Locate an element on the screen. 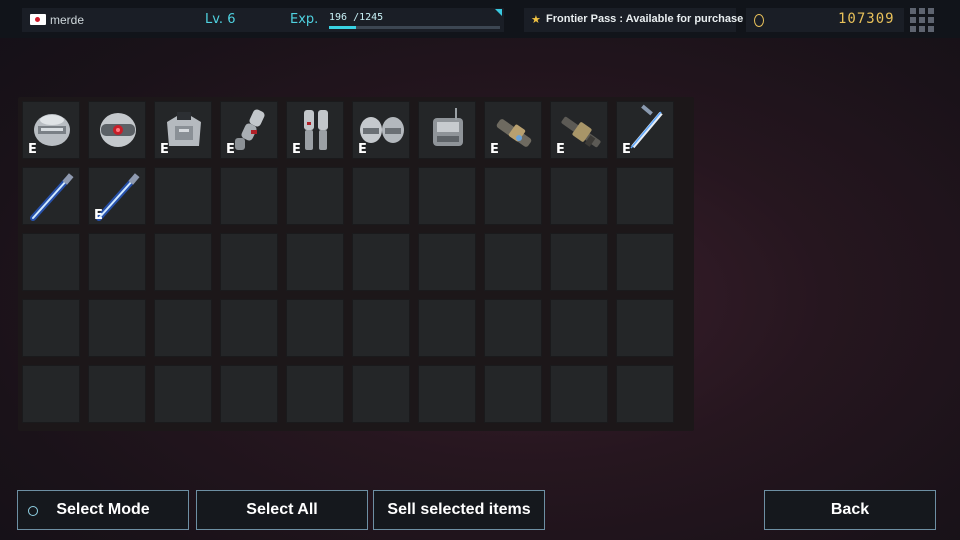  star-icon: ★ is located at coordinates (536, 20).